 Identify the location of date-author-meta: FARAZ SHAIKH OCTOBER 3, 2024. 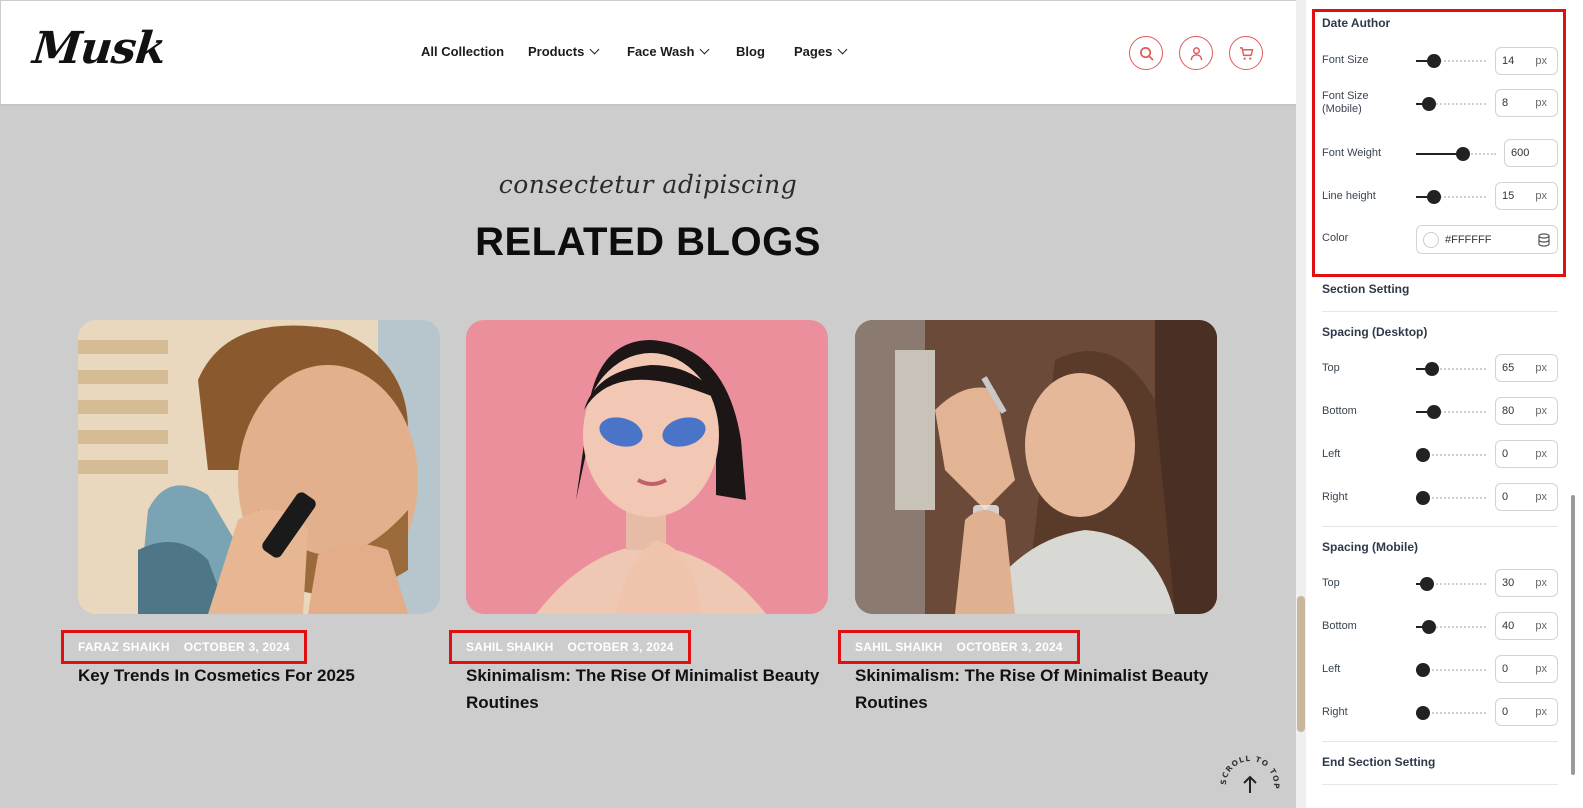
(184, 647).